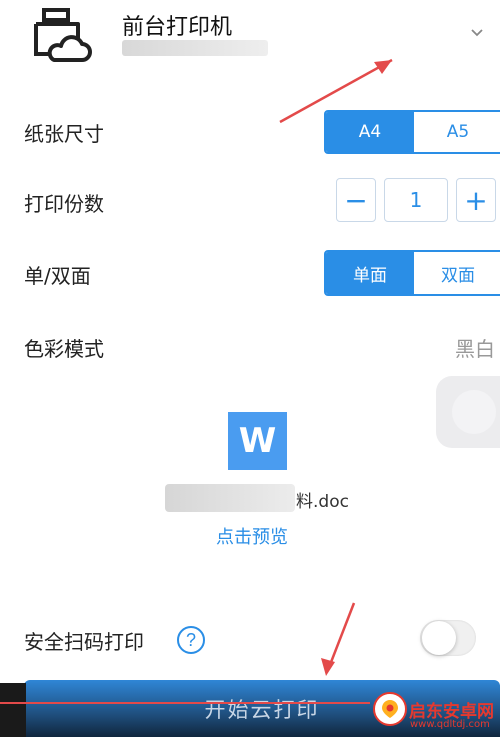 The height and width of the screenshot is (737, 500). Describe the element at coordinates (195, 48) in the screenshot. I see `printer-subtitle-redacted` at that location.